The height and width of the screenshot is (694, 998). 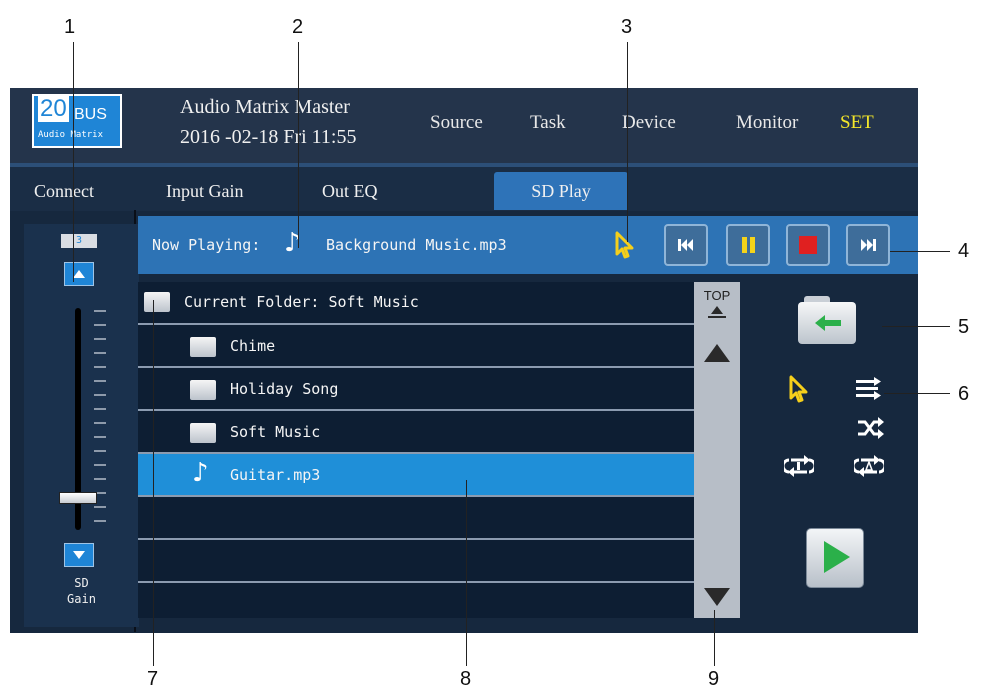 I want to click on now-playing-label: Now Playing:, so click(x=206, y=245).